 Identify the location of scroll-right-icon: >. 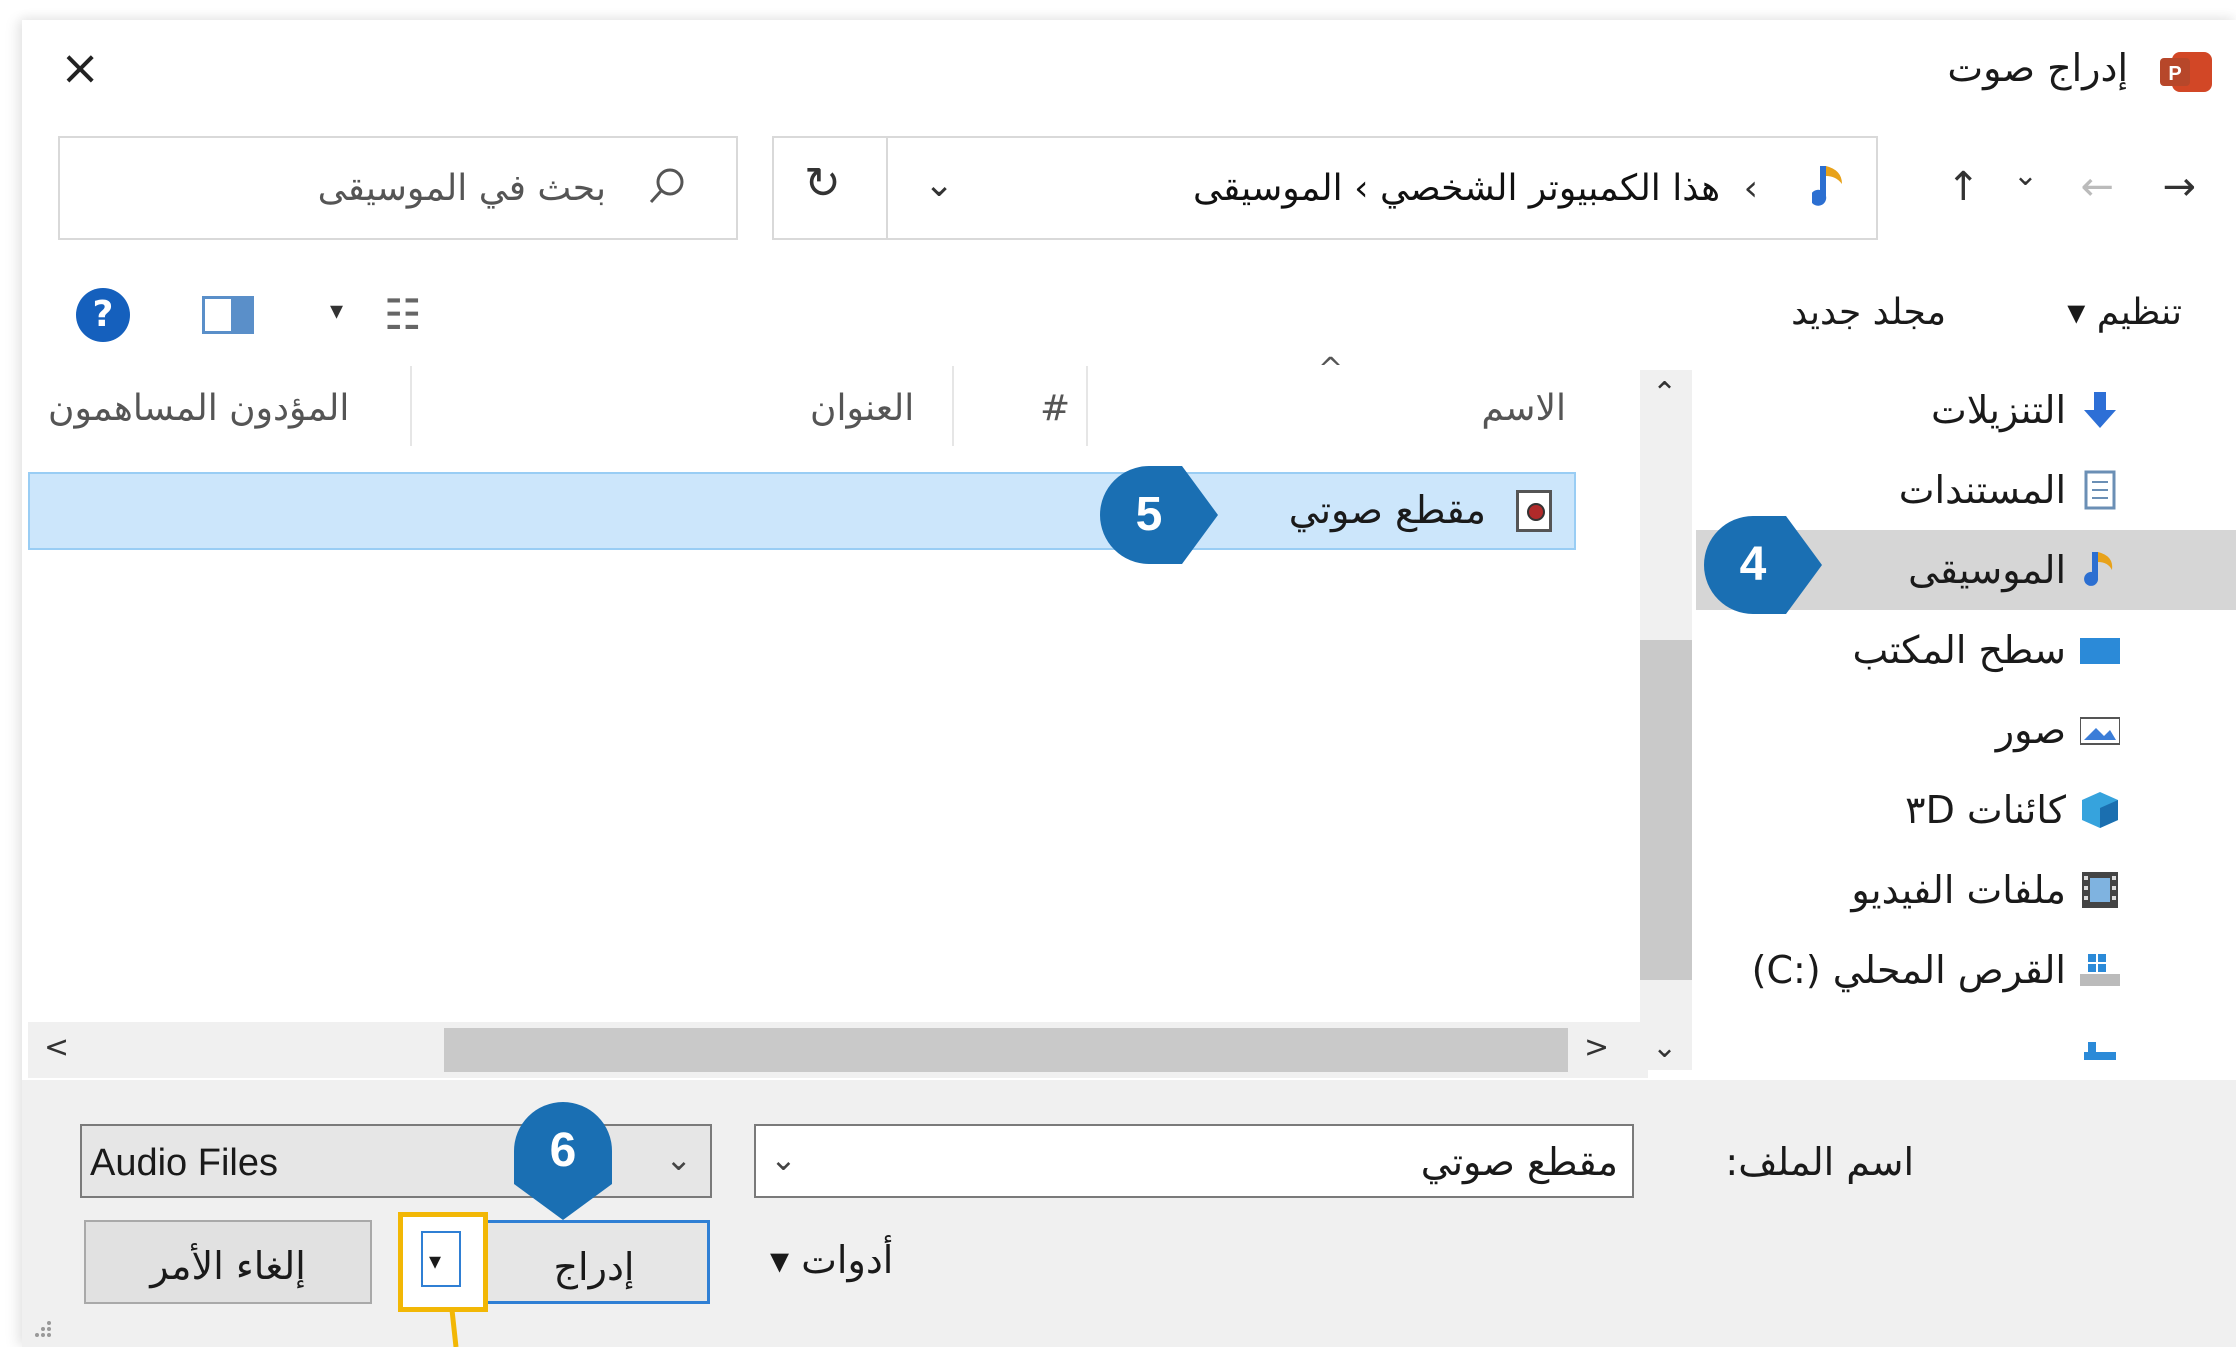
(1596, 1047).